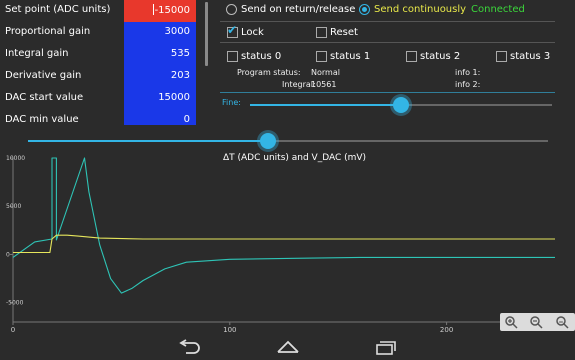  What do you see at coordinates (268, 141) in the screenshot?
I see `main-slider-thumb` at bounding box center [268, 141].